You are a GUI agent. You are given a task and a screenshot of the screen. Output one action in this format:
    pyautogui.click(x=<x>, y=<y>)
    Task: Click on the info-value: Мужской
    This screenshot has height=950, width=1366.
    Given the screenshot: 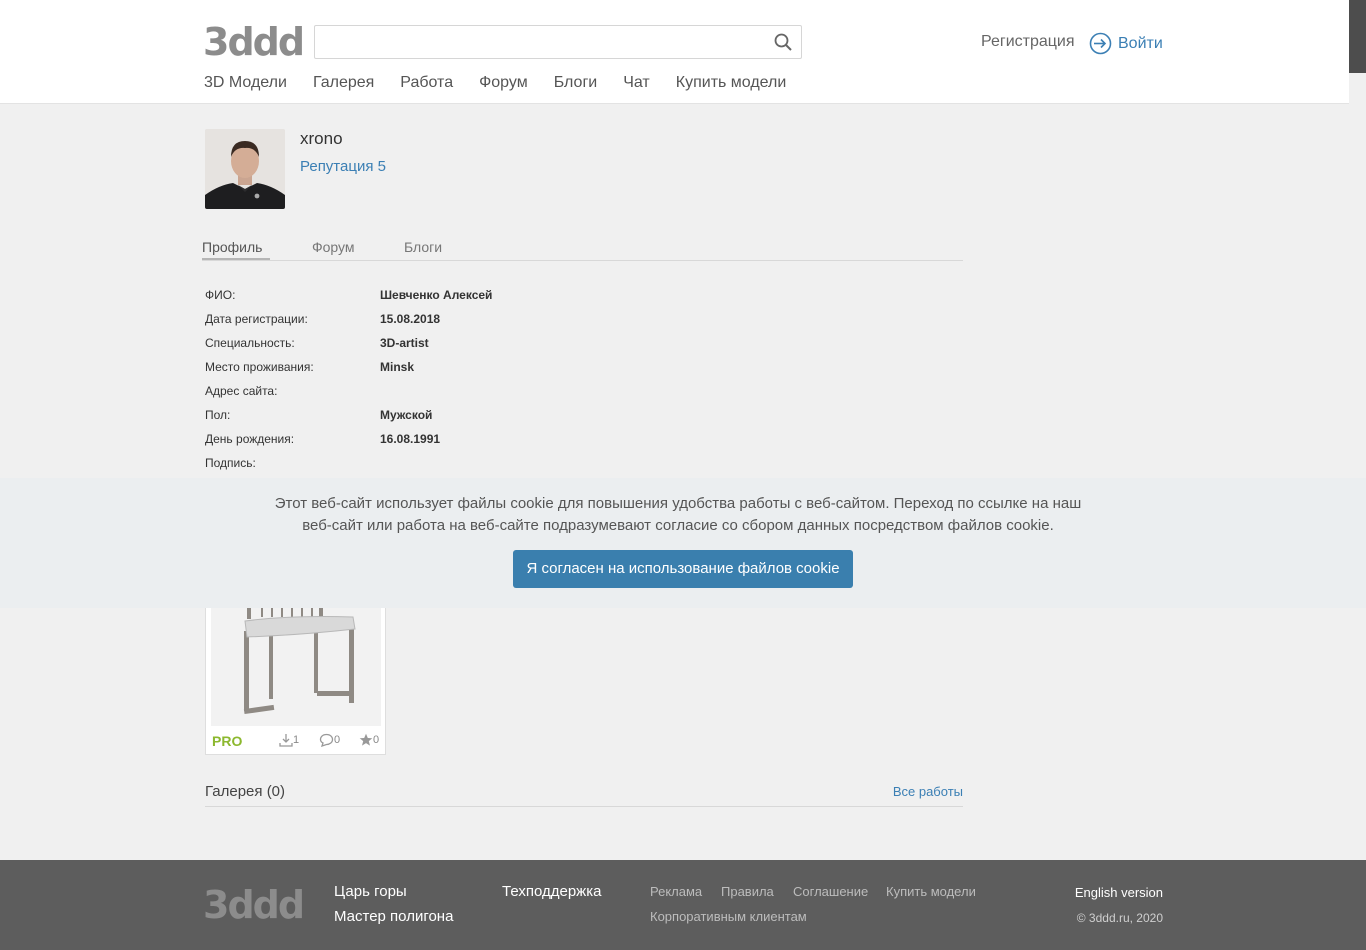 What is the action you would take?
    pyautogui.click(x=406, y=415)
    